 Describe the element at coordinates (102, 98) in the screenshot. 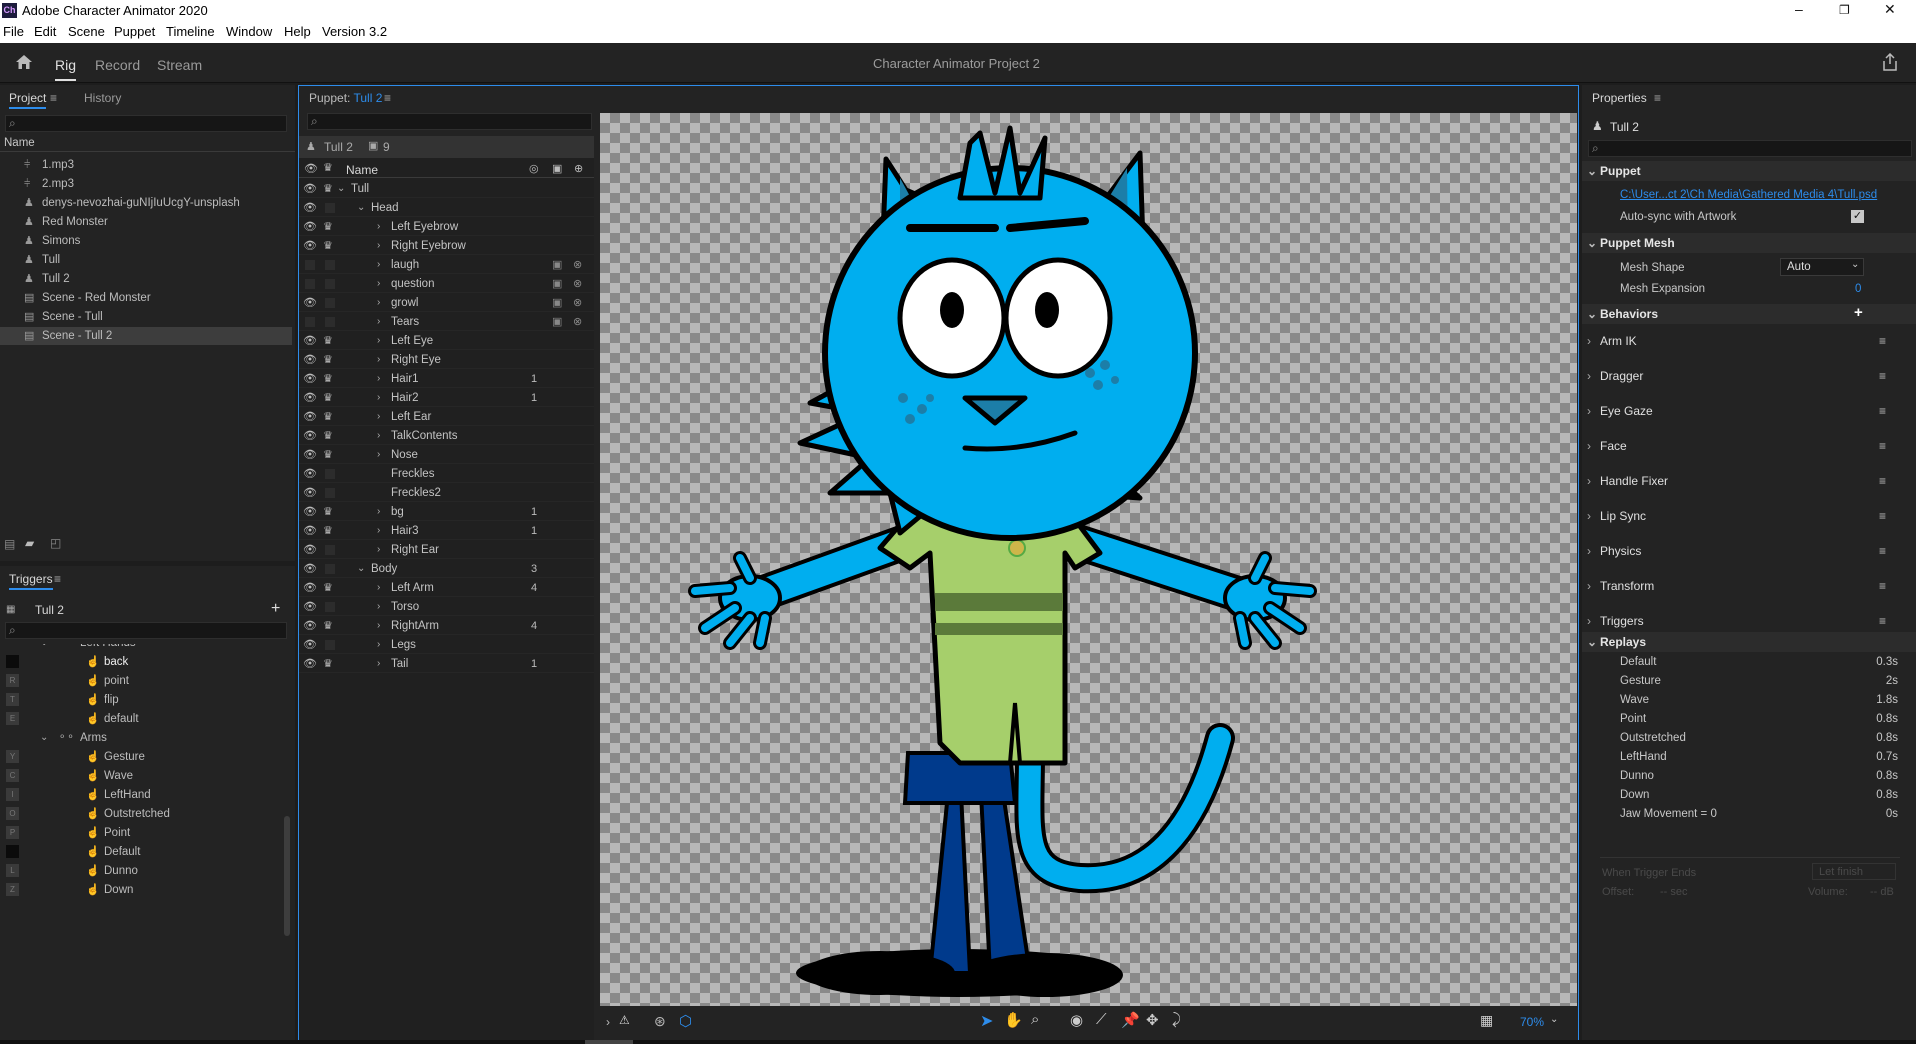

I see `tab-history: History` at that location.